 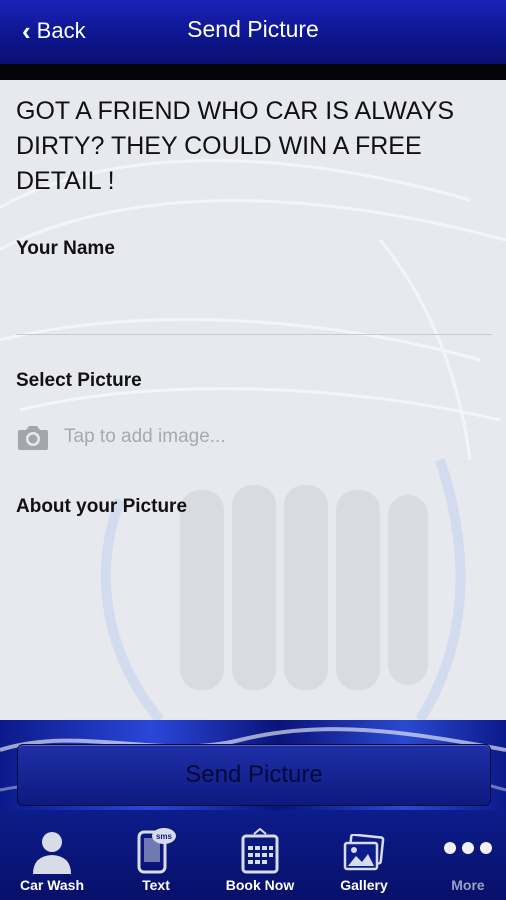 I want to click on tab-label: Text, so click(x=156, y=885).